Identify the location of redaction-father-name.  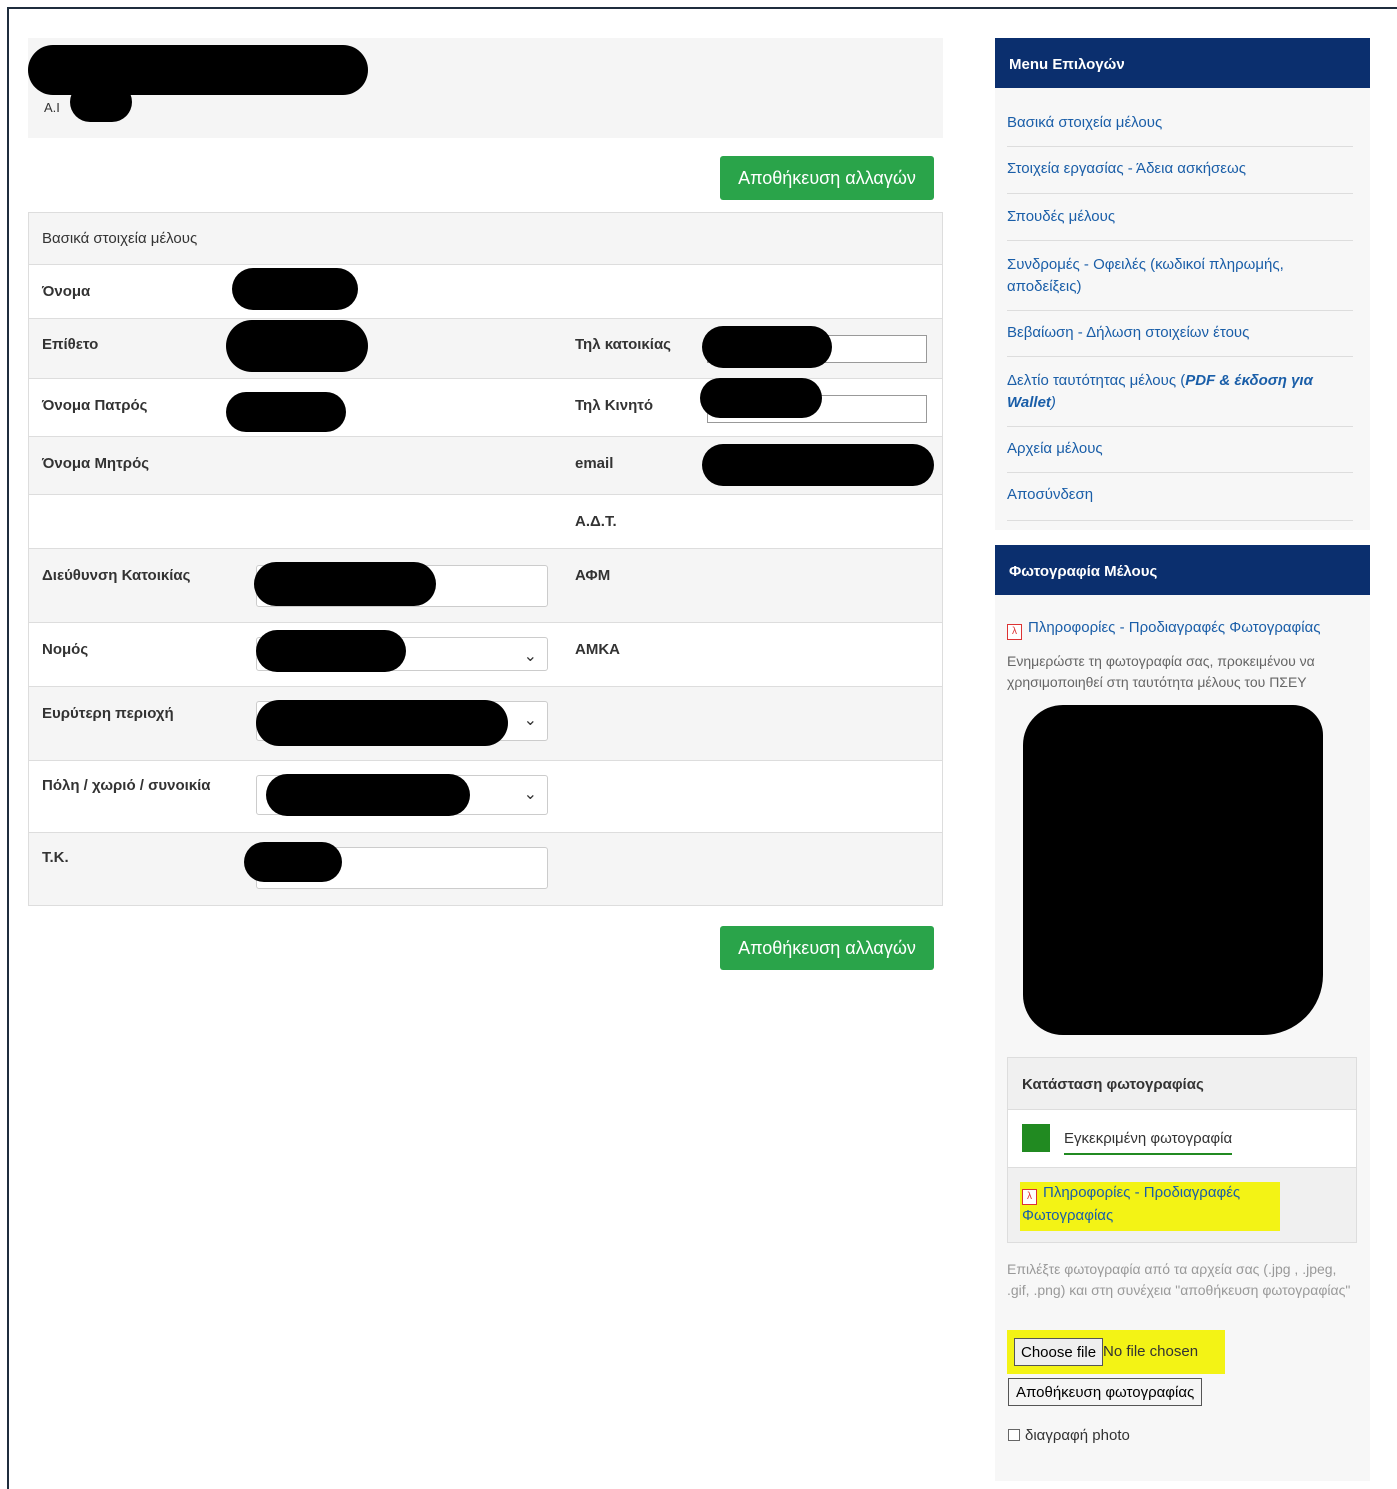
(286, 412).